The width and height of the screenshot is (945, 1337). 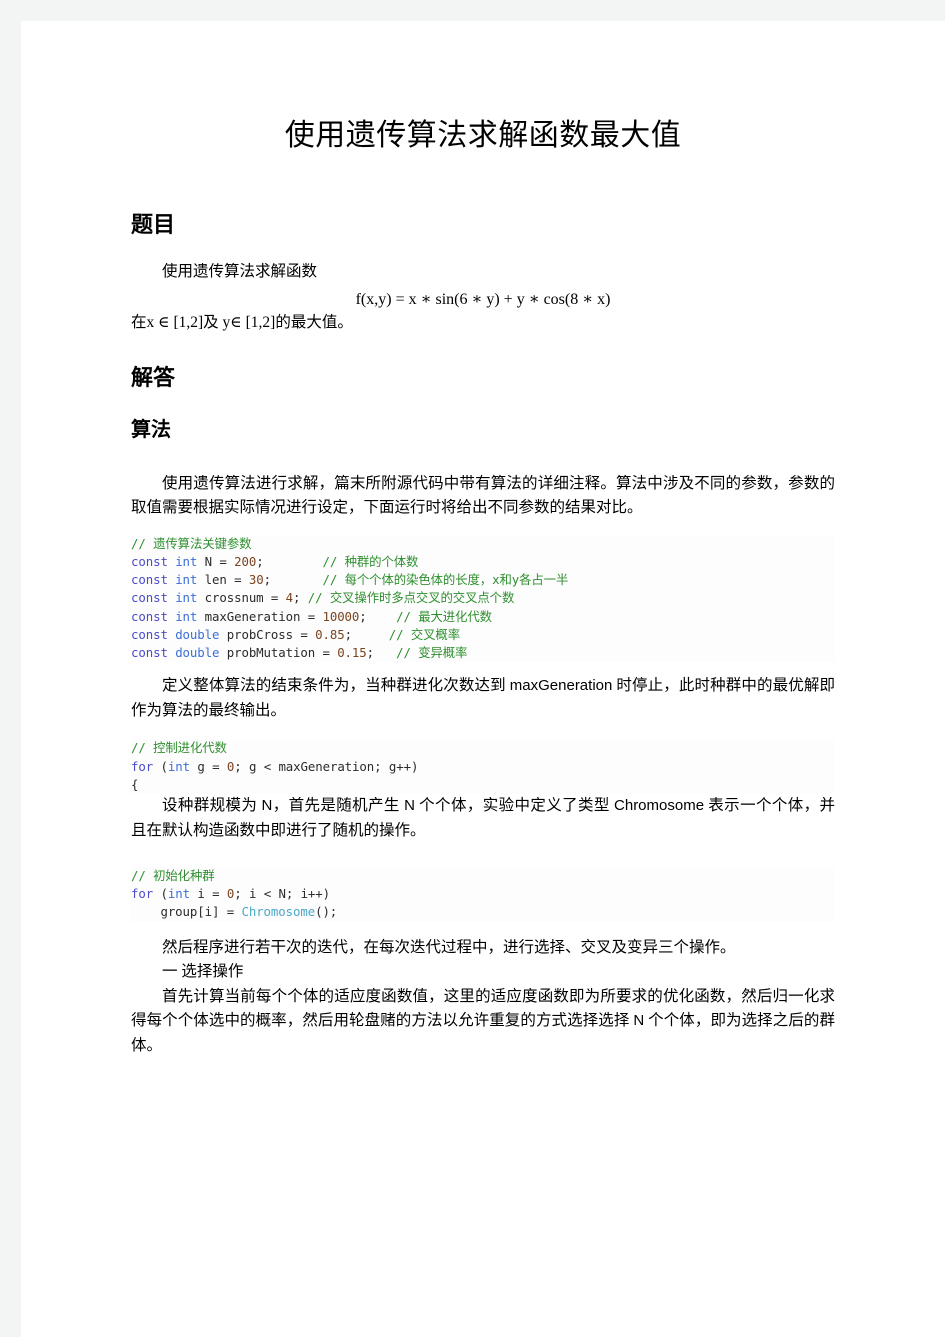 I want to click on algorithm-paragraph-4: 然后程序进行若干次的迭代，在每次迭代过程中，进行选择、交叉及变异三个操作。, so click(x=449, y=947).